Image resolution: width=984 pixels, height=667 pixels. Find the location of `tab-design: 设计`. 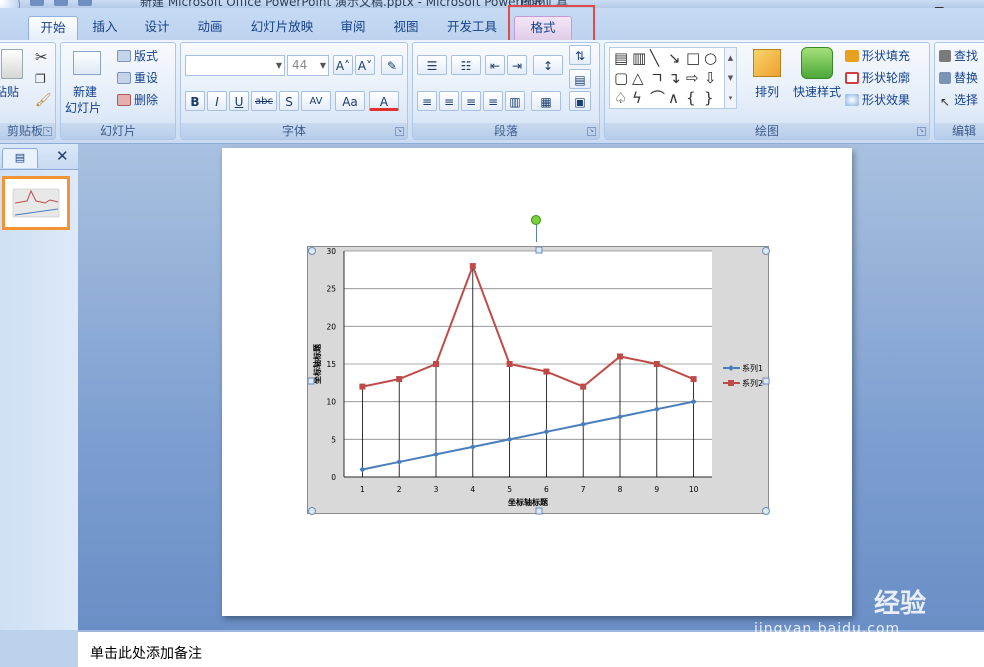

tab-design: 设计 is located at coordinates (157, 28).